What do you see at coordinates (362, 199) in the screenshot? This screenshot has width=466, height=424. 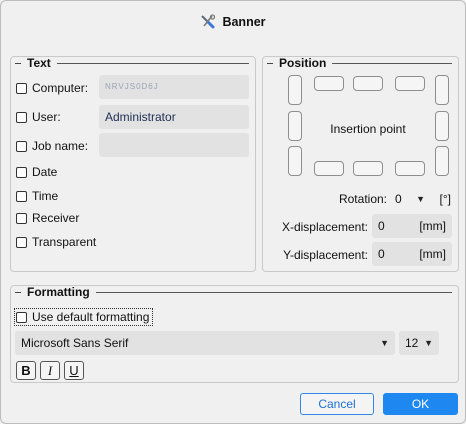 I see `rotation-label: Rotation:` at bounding box center [362, 199].